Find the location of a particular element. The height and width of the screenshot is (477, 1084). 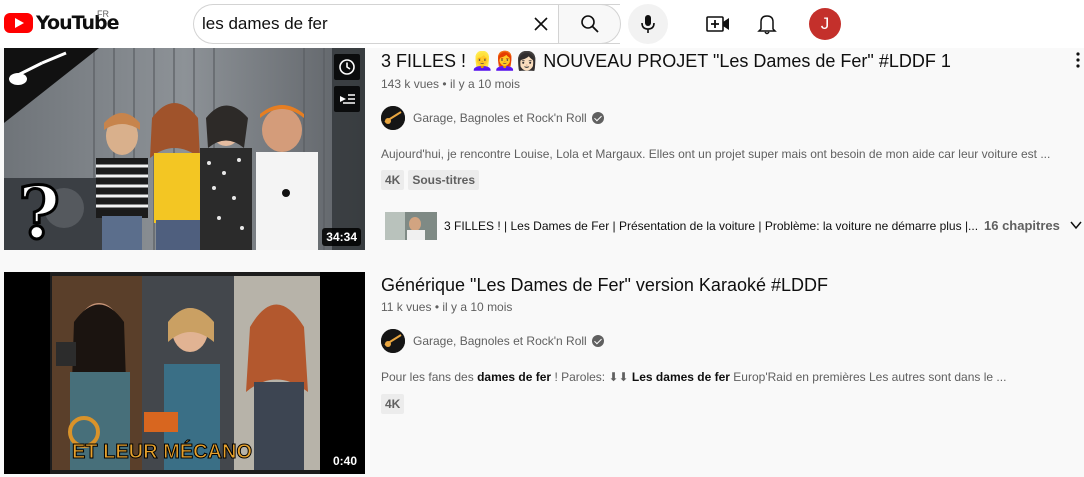

top-bar: YouTube FR les dames de fer J is located at coordinates (542, 24).